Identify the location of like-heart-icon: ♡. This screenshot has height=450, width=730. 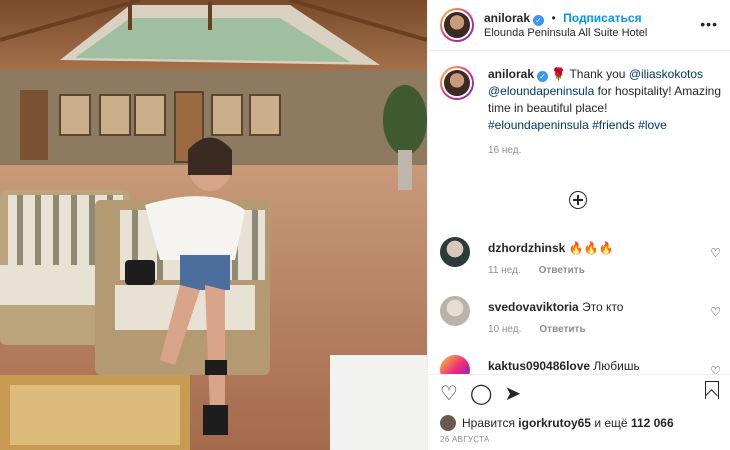
(449, 394).